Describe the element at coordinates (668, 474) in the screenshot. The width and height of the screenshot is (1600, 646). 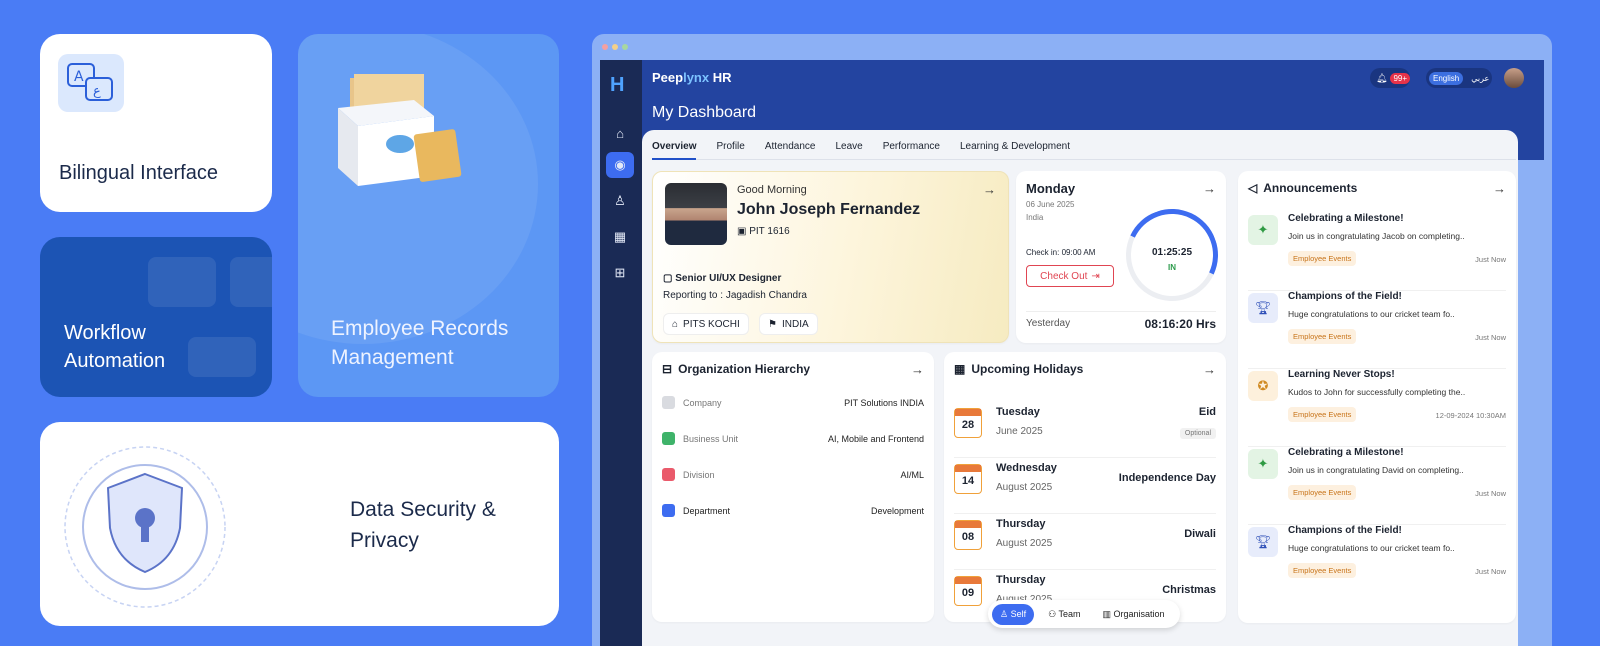
I see `share-icon` at that location.